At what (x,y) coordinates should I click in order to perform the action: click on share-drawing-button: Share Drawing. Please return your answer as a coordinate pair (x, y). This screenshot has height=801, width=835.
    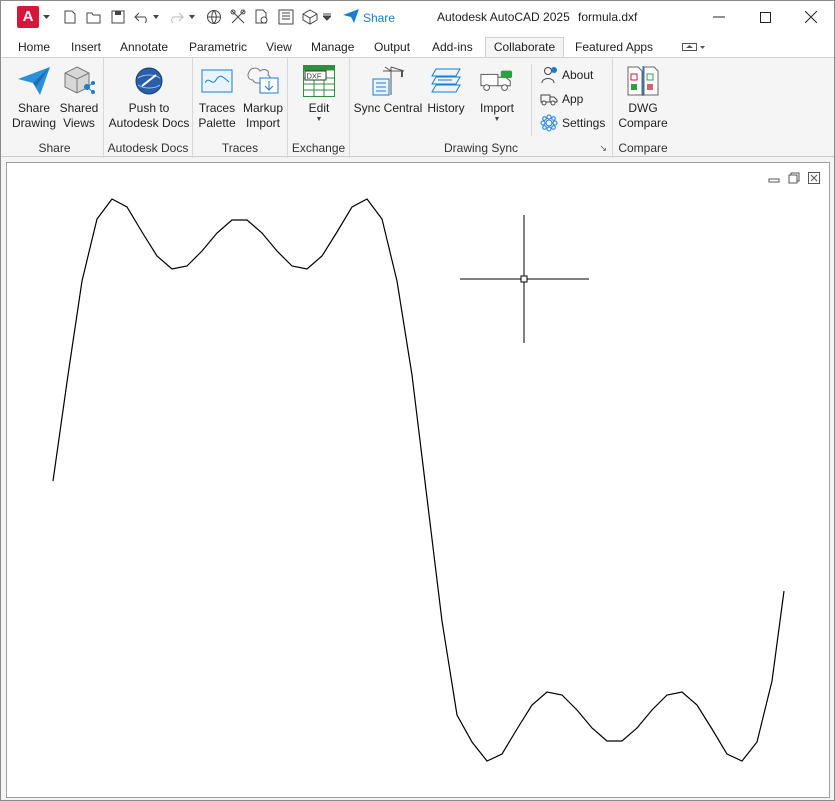
    Looking at the image, I should click on (34, 97).